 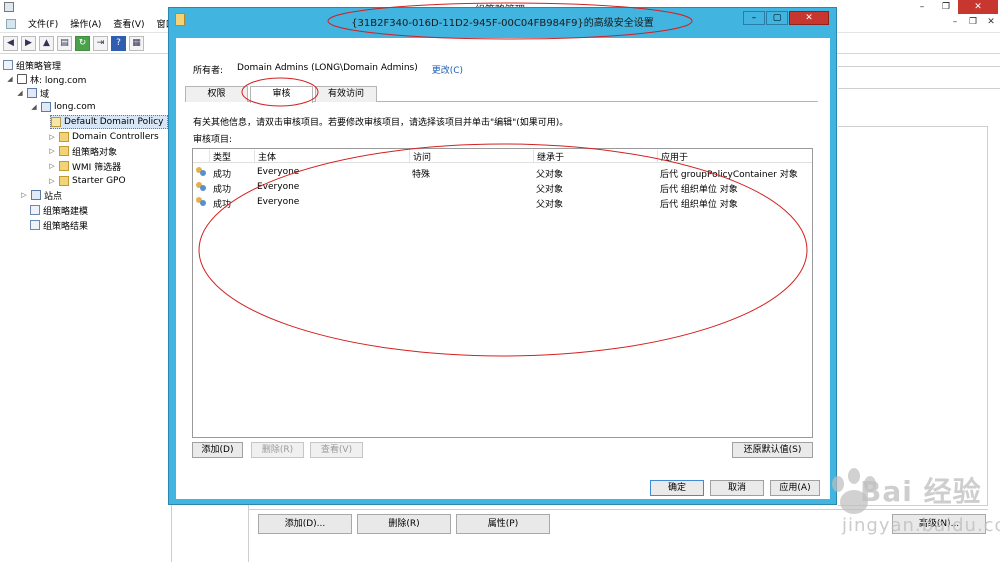 I want to click on tree-item-default-domain-policy: Default Domain Policy, so click(x=109, y=122).